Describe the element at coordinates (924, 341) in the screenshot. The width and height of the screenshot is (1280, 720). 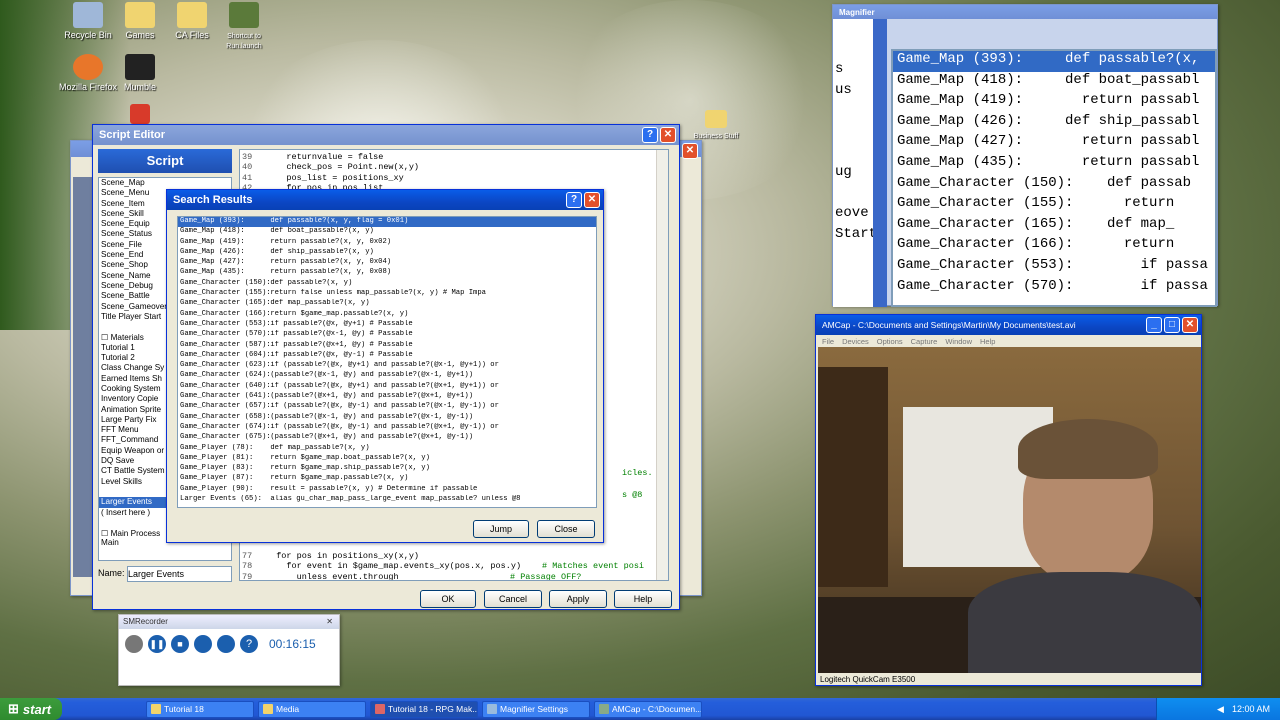
I see `menu-item: Capture` at that location.